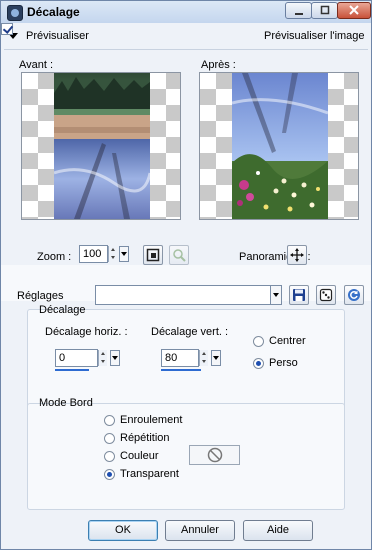 Image resolution: width=372 pixels, height=550 pixels. I want to click on zoom-tool-button, so click(179, 255).